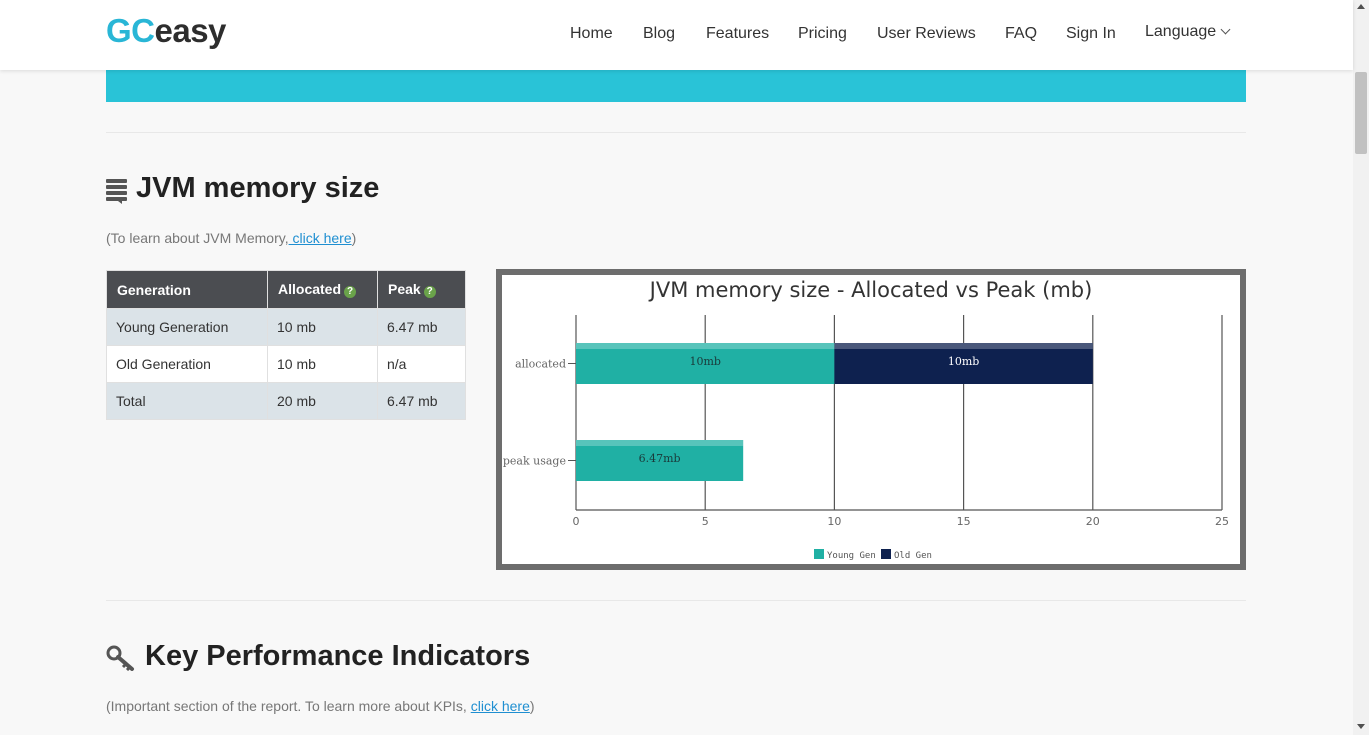 This screenshot has width=1369, height=735. I want to click on language-label: Language, so click(1181, 31).